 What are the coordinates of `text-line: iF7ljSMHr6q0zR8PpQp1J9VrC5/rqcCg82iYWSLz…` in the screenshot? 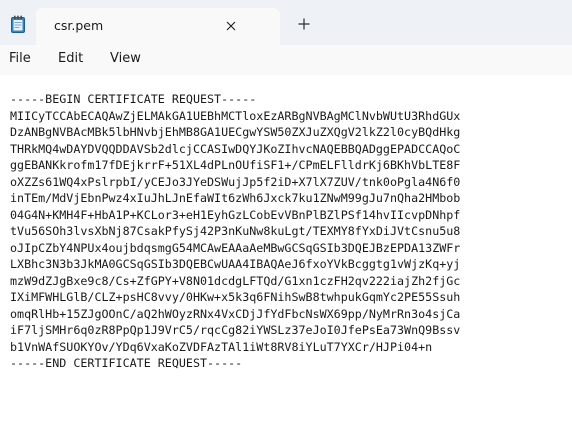 It's located at (235, 330).